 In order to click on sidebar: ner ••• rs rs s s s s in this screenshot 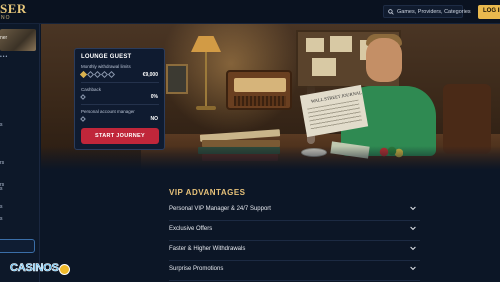, I will do `click(20, 153)`.